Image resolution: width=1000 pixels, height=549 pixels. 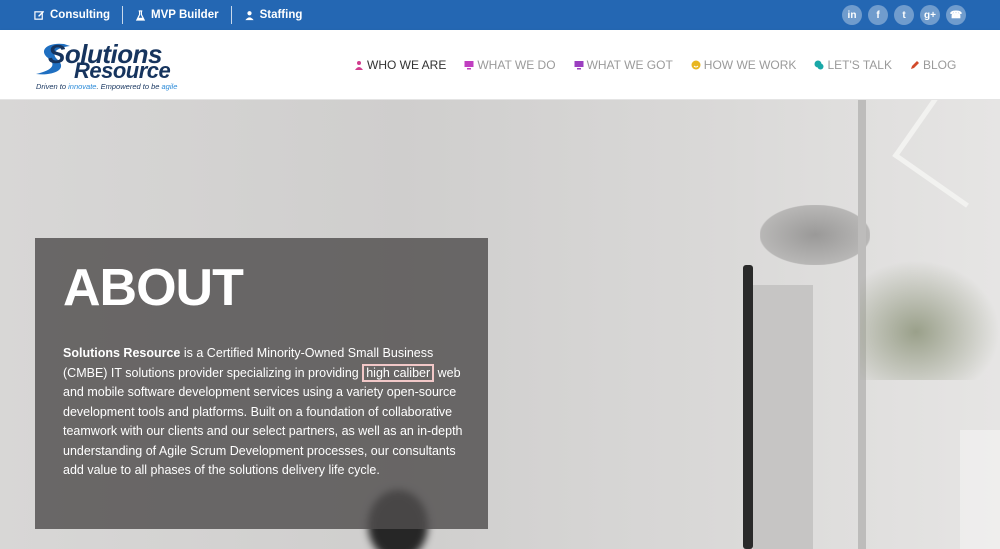 I want to click on social-links: in f t g+ ☎, so click(x=904, y=15).